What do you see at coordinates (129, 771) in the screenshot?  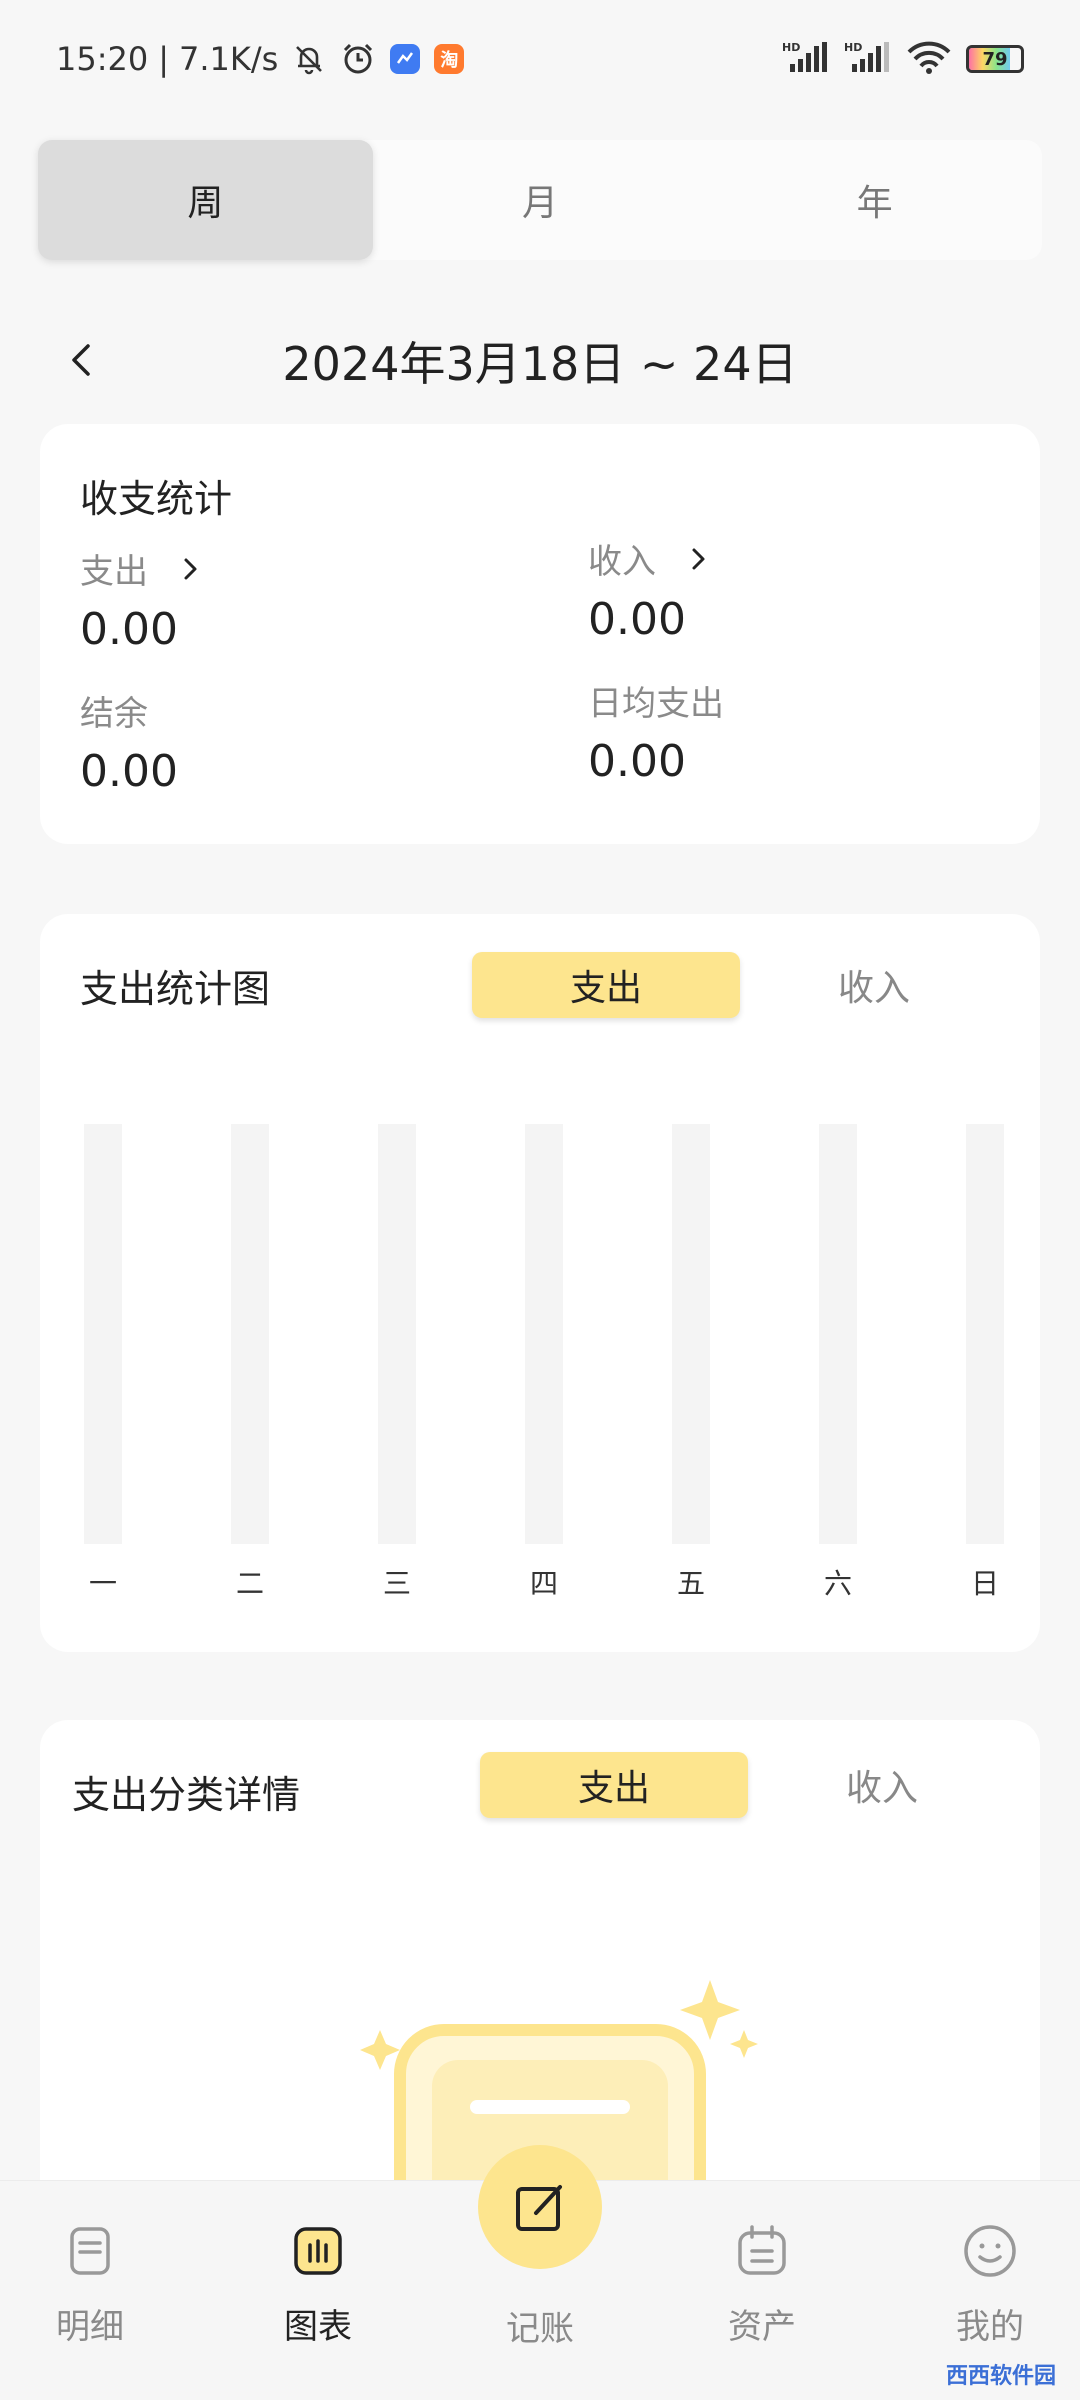 I see `balance-value: 0.00` at bounding box center [129, 771].